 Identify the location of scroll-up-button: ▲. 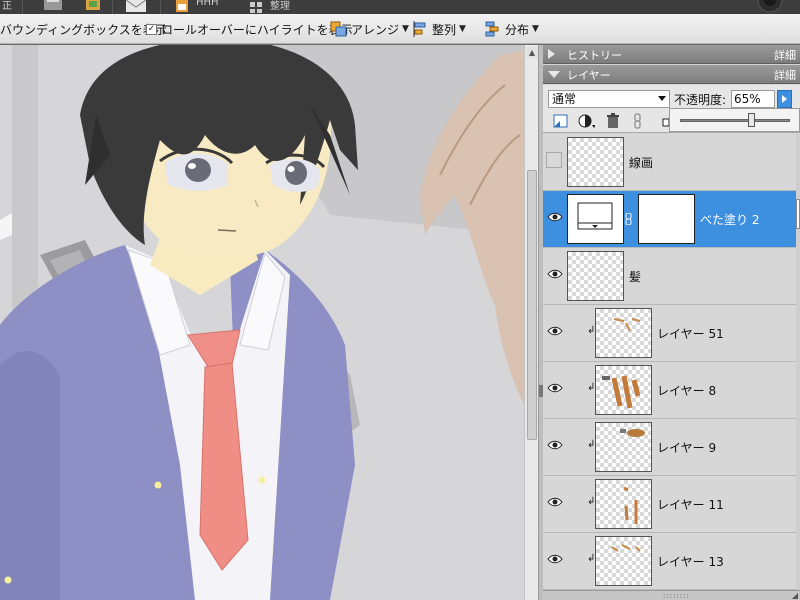
(532, 53).